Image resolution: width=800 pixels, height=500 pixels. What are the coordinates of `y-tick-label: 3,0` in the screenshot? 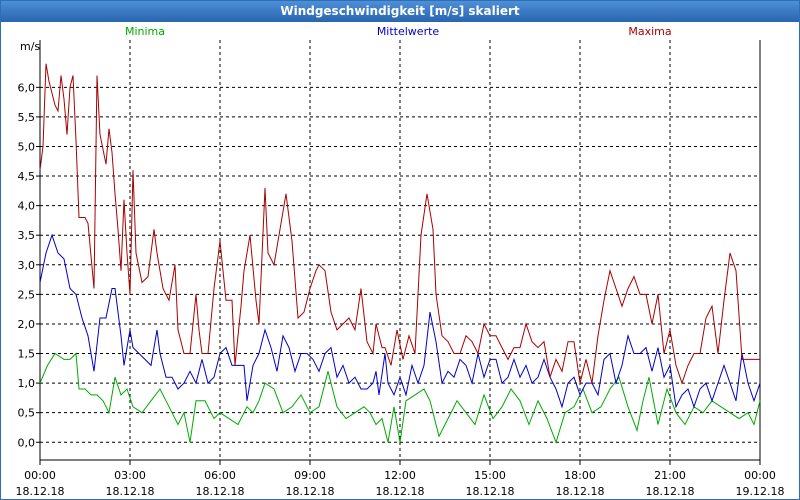 It's located at (27, 265).